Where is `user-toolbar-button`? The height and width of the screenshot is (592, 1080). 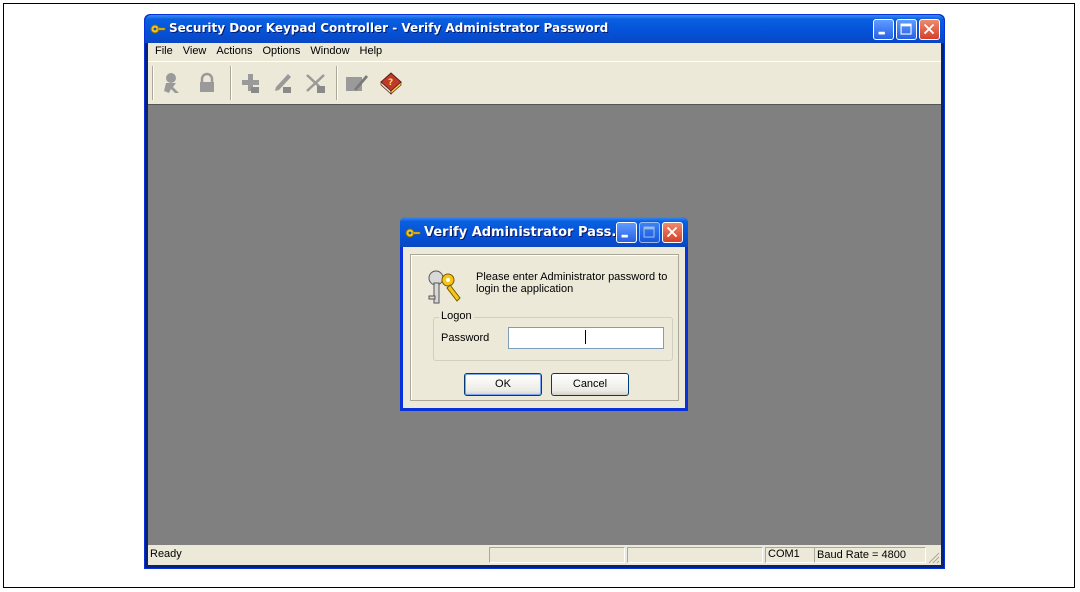
user-toolbar-button is located at coordinates (173, 83).